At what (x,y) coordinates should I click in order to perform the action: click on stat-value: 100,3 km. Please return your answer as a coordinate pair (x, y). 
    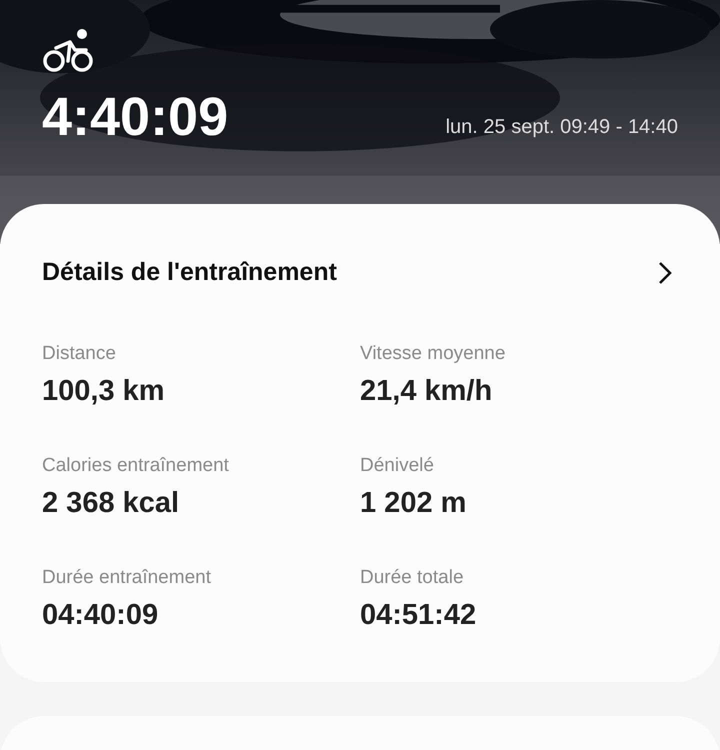
    Looking at the image, I should click on (104, 391).